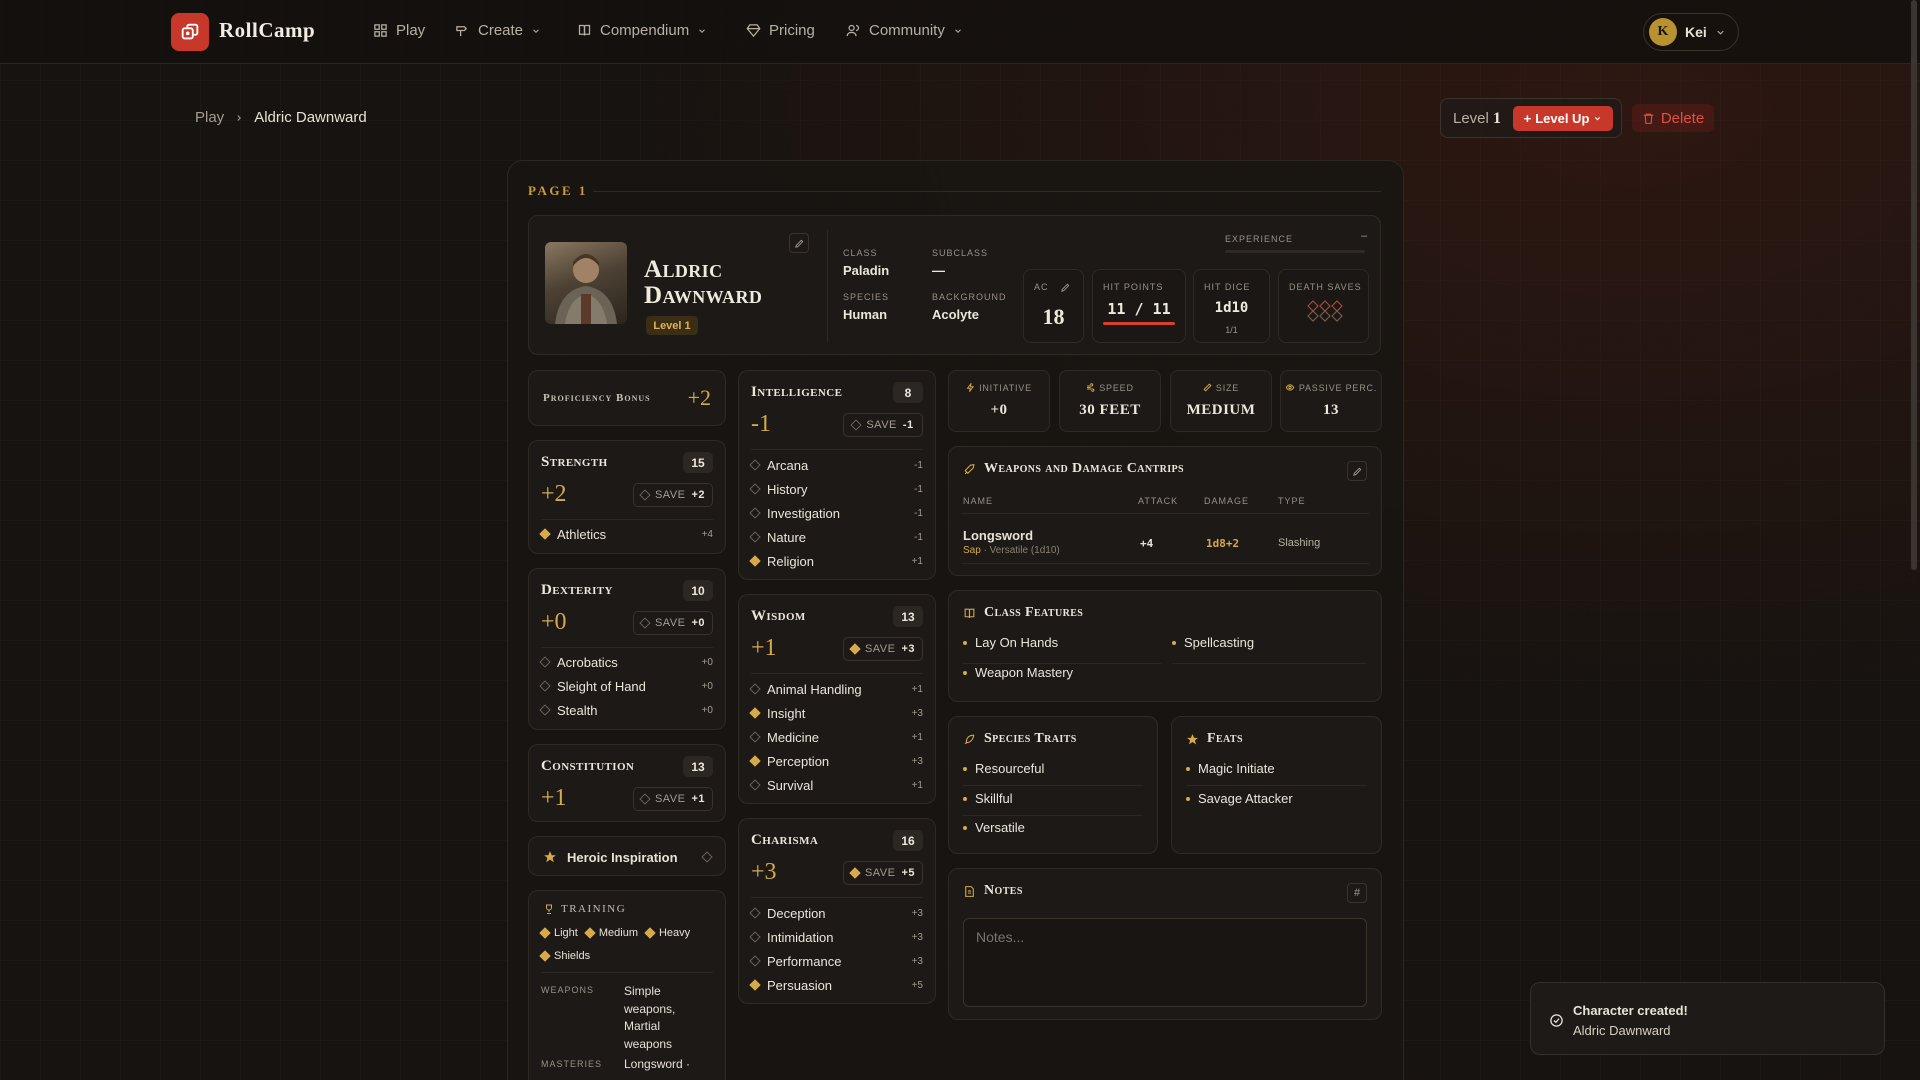  Describe the element at coordinates (969, 468) in the screenshot. I see `sword-icon` at that location.